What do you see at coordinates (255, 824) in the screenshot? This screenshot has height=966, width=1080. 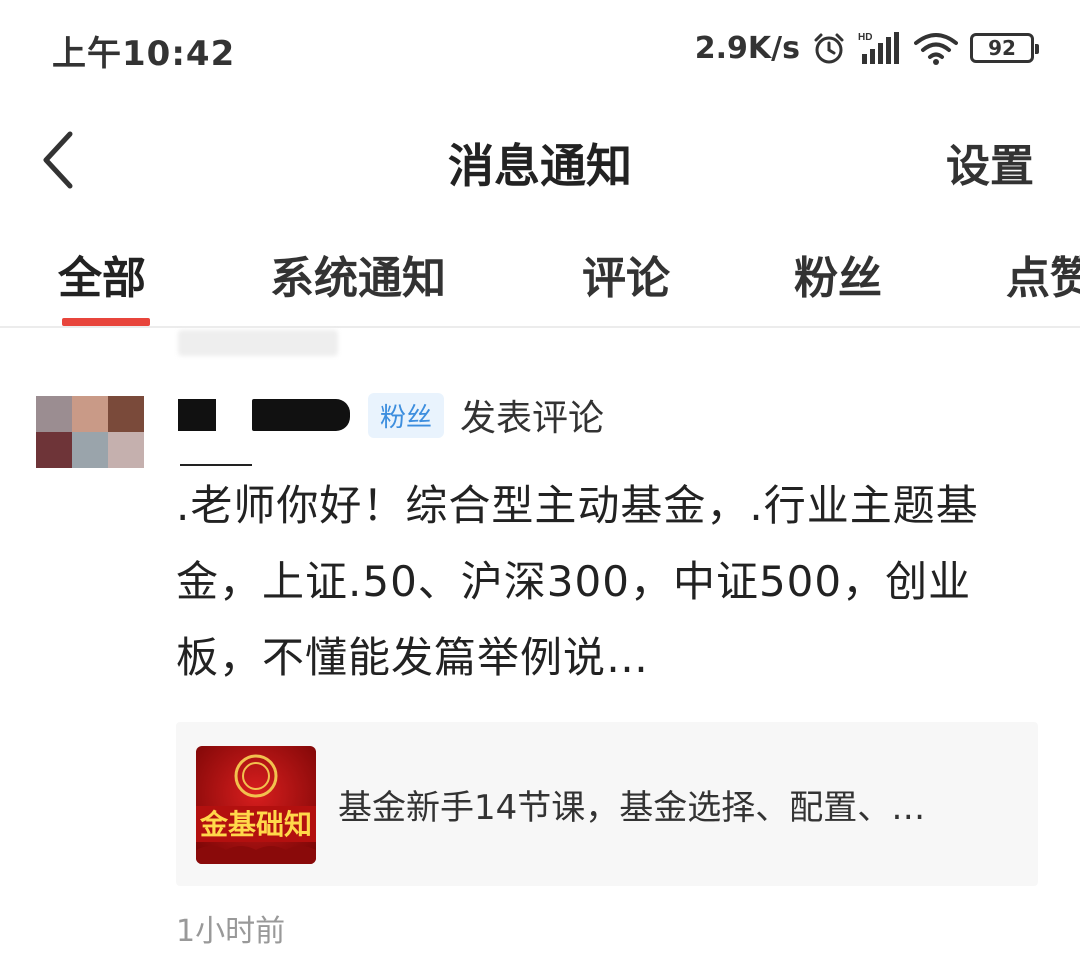 I see `thumbnail-text: 金基础知` at bounding box center [255, 824].